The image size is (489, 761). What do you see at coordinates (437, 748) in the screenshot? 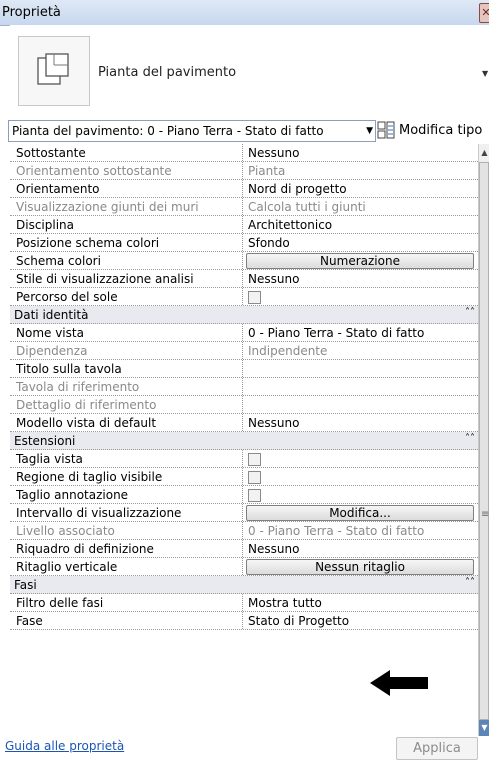
I see `apply-button: Applica` at bounding box center [437, 748].